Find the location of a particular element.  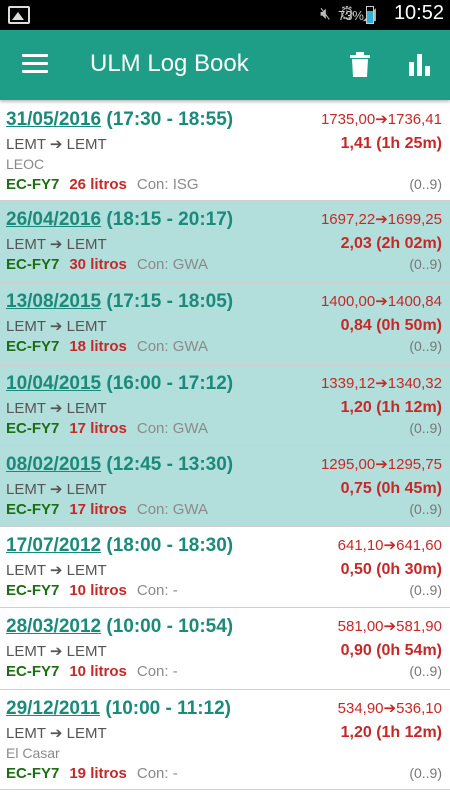

flight-date: 17/07/2012 is located at coordinates (54, 545).